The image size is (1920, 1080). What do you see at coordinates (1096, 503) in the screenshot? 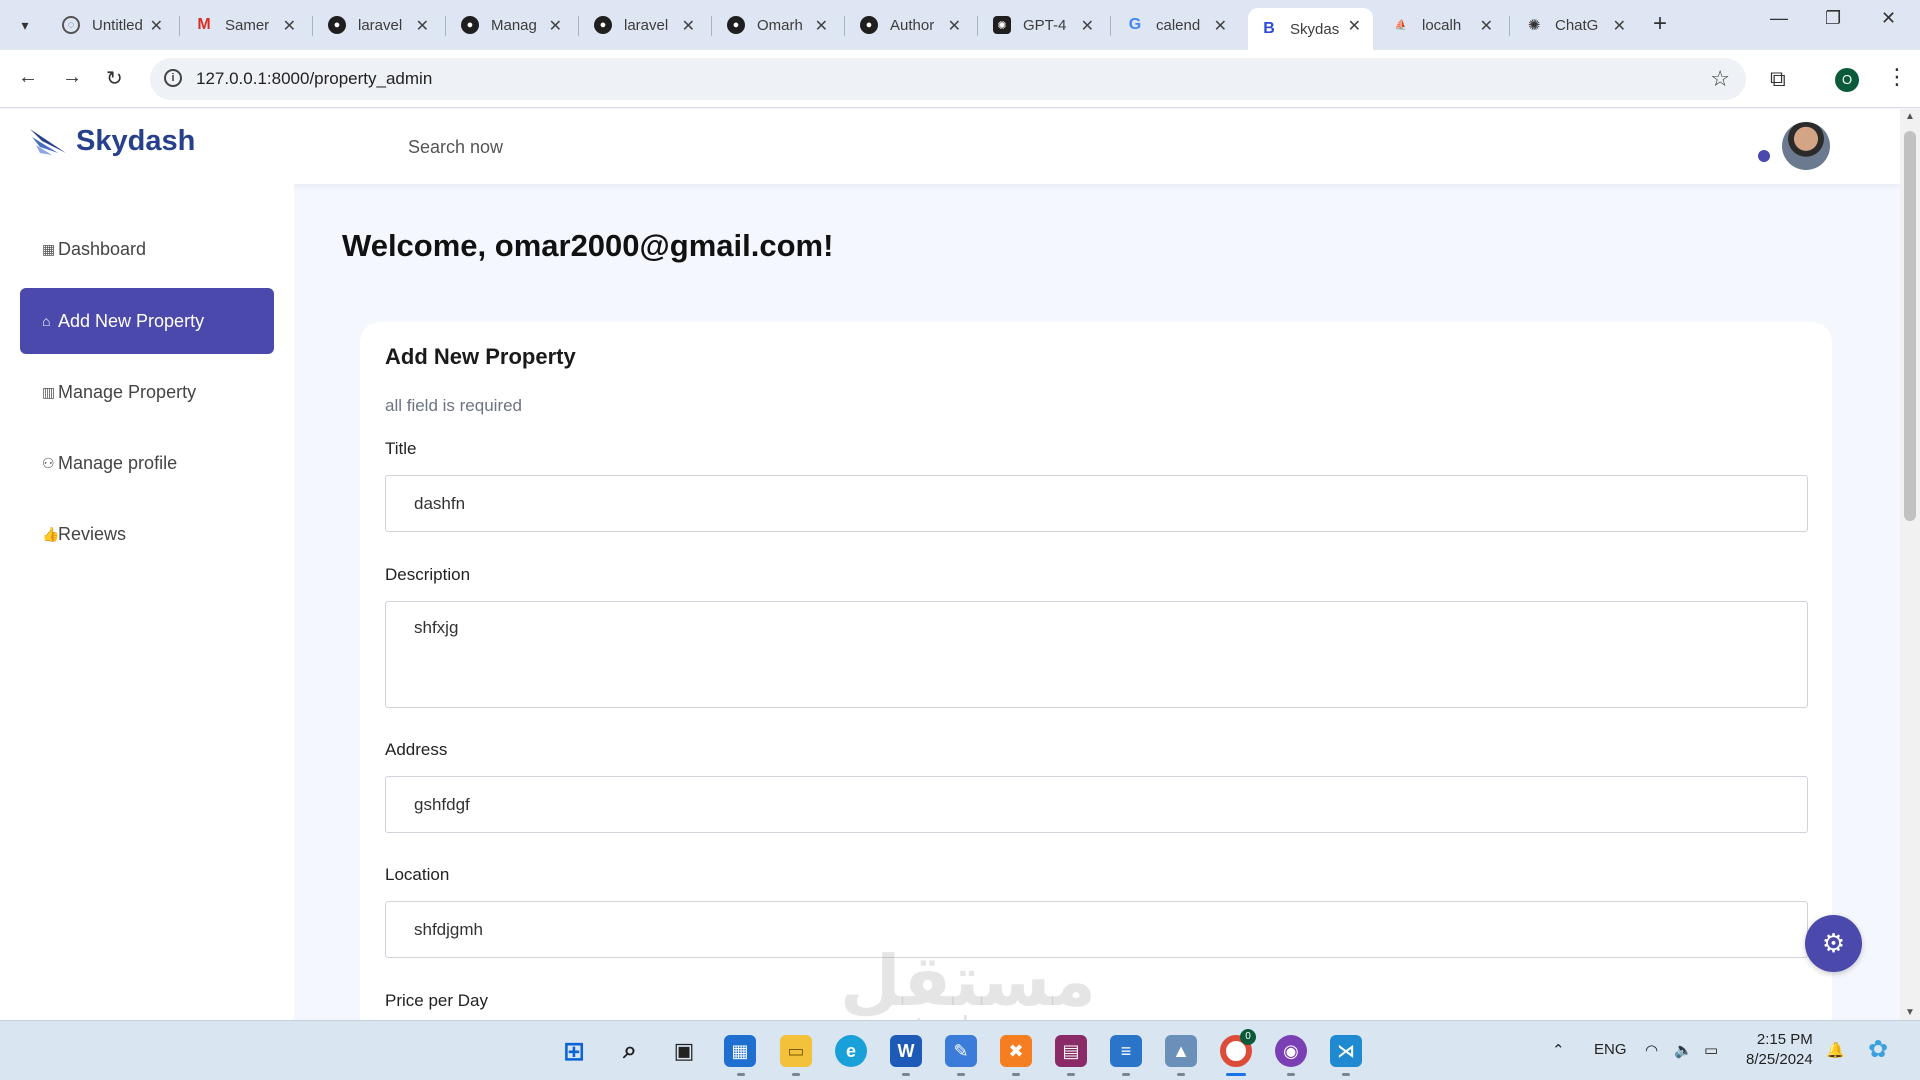
I see `title-input: dashfn` at bounding box center [1096, 503].